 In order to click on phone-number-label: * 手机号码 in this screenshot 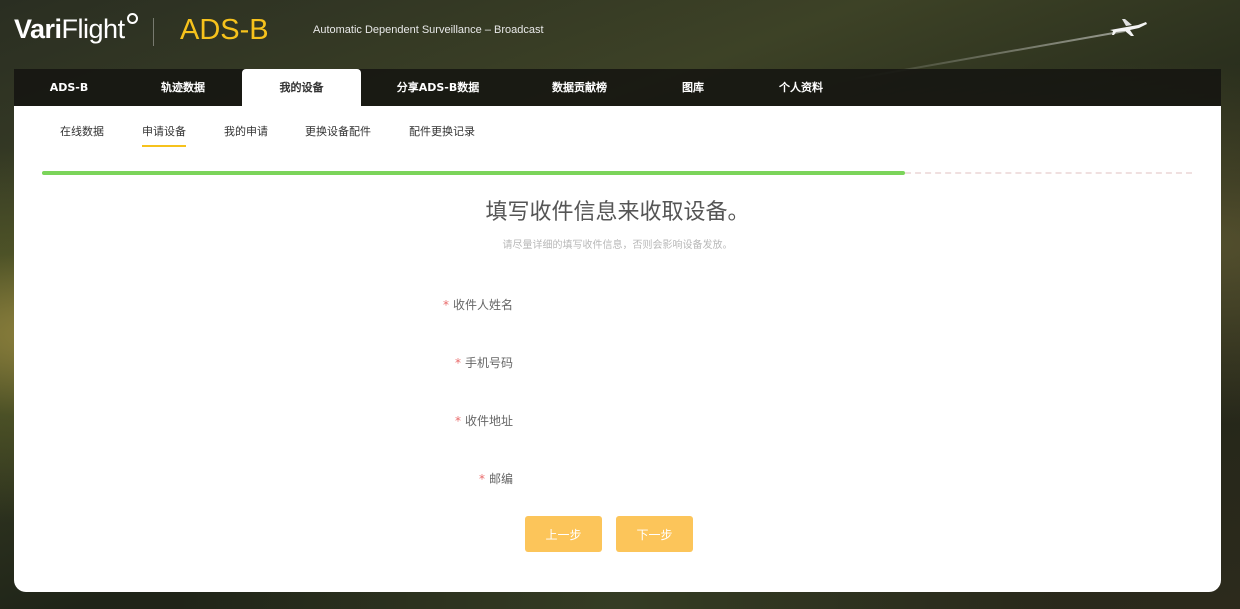, I will do `click(484, 362)`.